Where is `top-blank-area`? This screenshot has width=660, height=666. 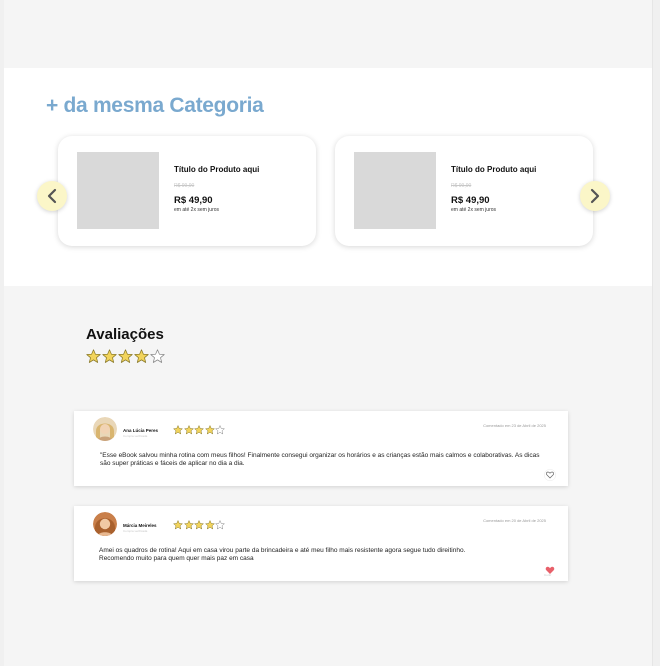 top-blank-area is located at coordinates (330, 34).